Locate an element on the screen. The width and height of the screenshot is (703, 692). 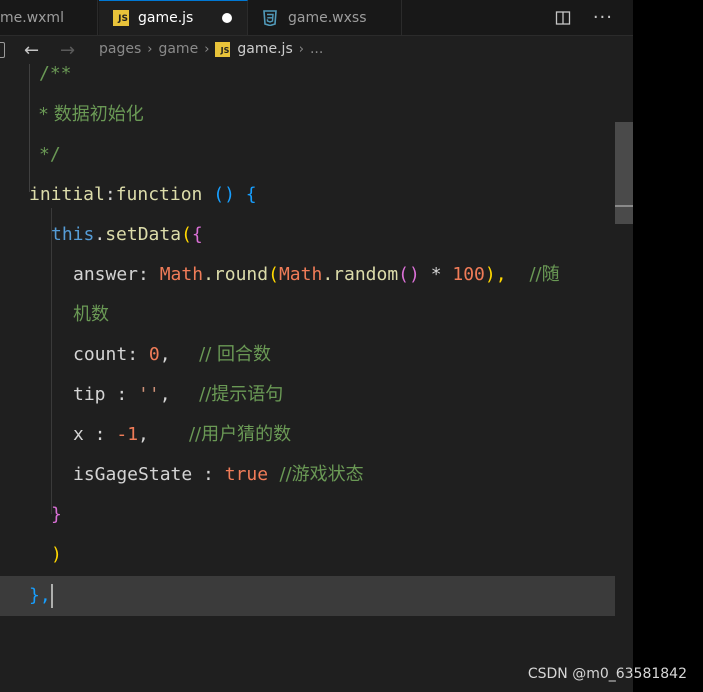
text-cursor is located at coordinates (51, 596).